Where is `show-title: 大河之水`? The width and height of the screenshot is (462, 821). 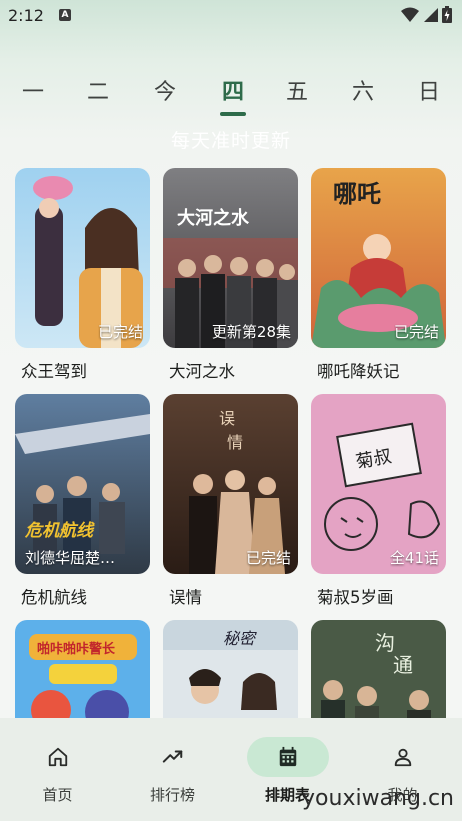
show-title: 大河之水 is located at coordinates (202, 371).